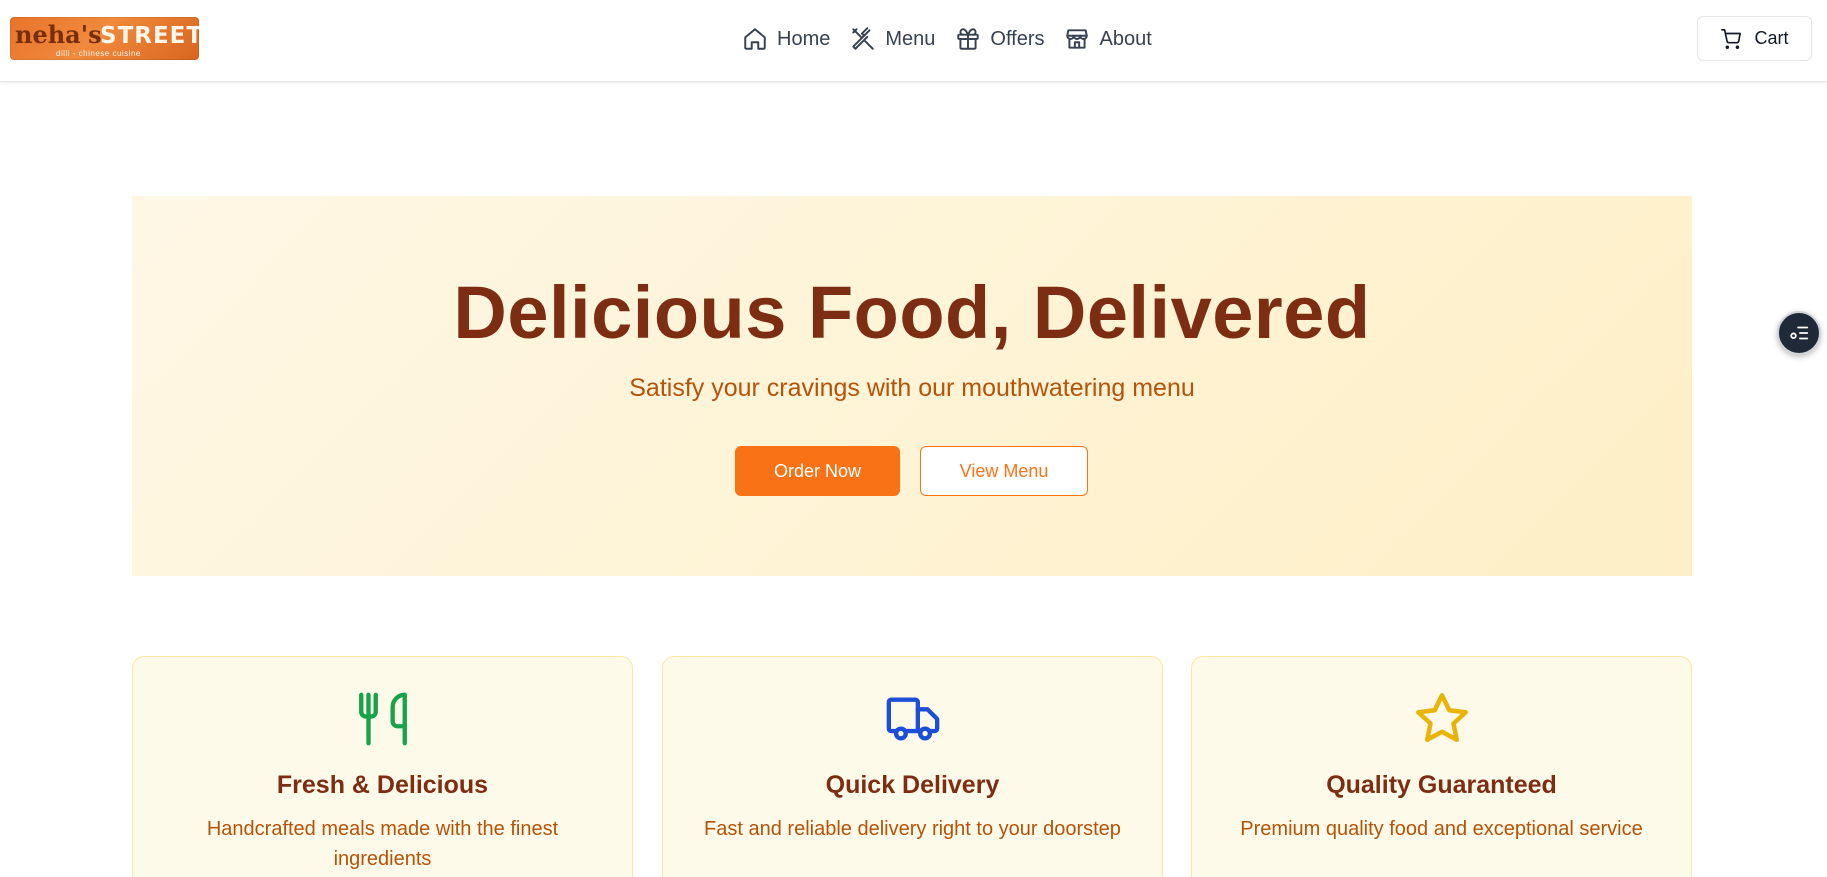 The image size is (1827, 877). I want to click on brand-logo: neha's STREET dilli - chinese cuisine, so click(104, 38).